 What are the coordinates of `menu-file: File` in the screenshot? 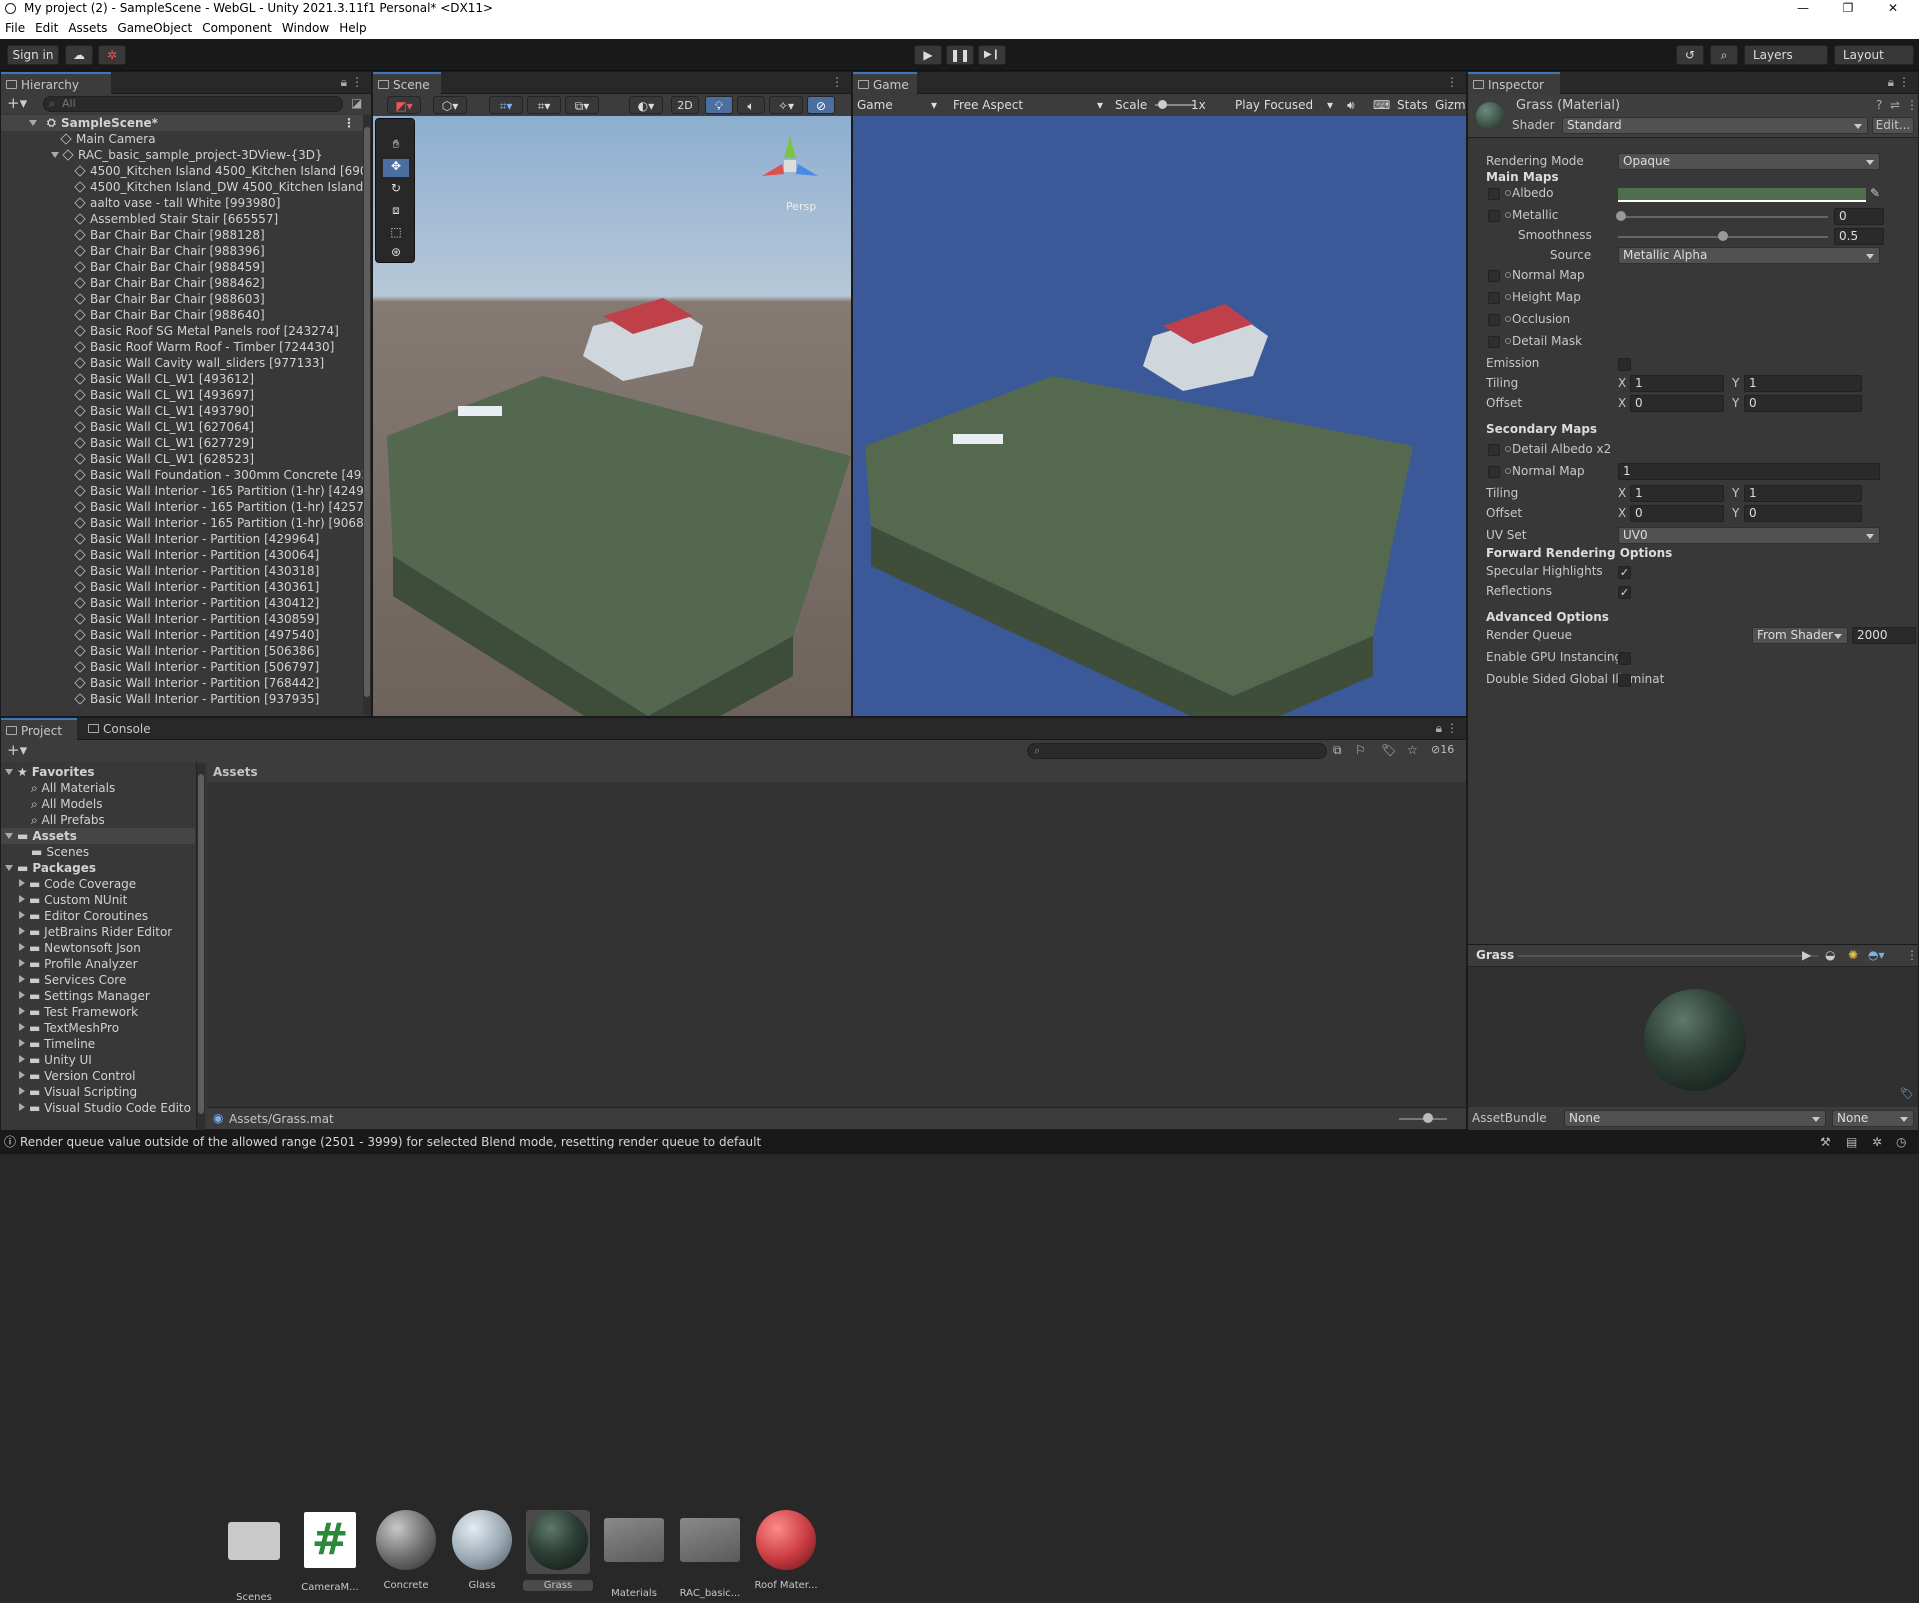 It's located at (15, 28).